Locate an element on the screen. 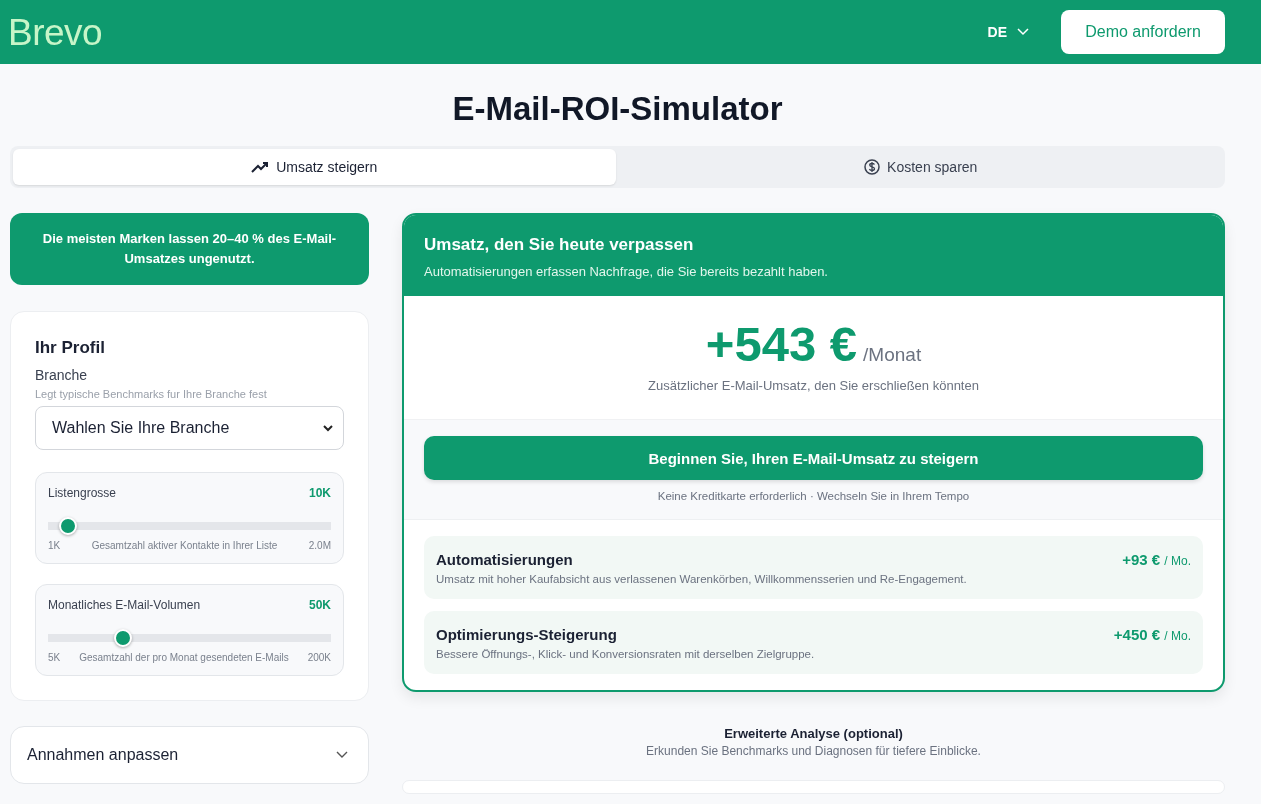 Image resolution: width=1261 pixels, height=804 pixels. period-label: /Monat is located at coordinates (892, 354).